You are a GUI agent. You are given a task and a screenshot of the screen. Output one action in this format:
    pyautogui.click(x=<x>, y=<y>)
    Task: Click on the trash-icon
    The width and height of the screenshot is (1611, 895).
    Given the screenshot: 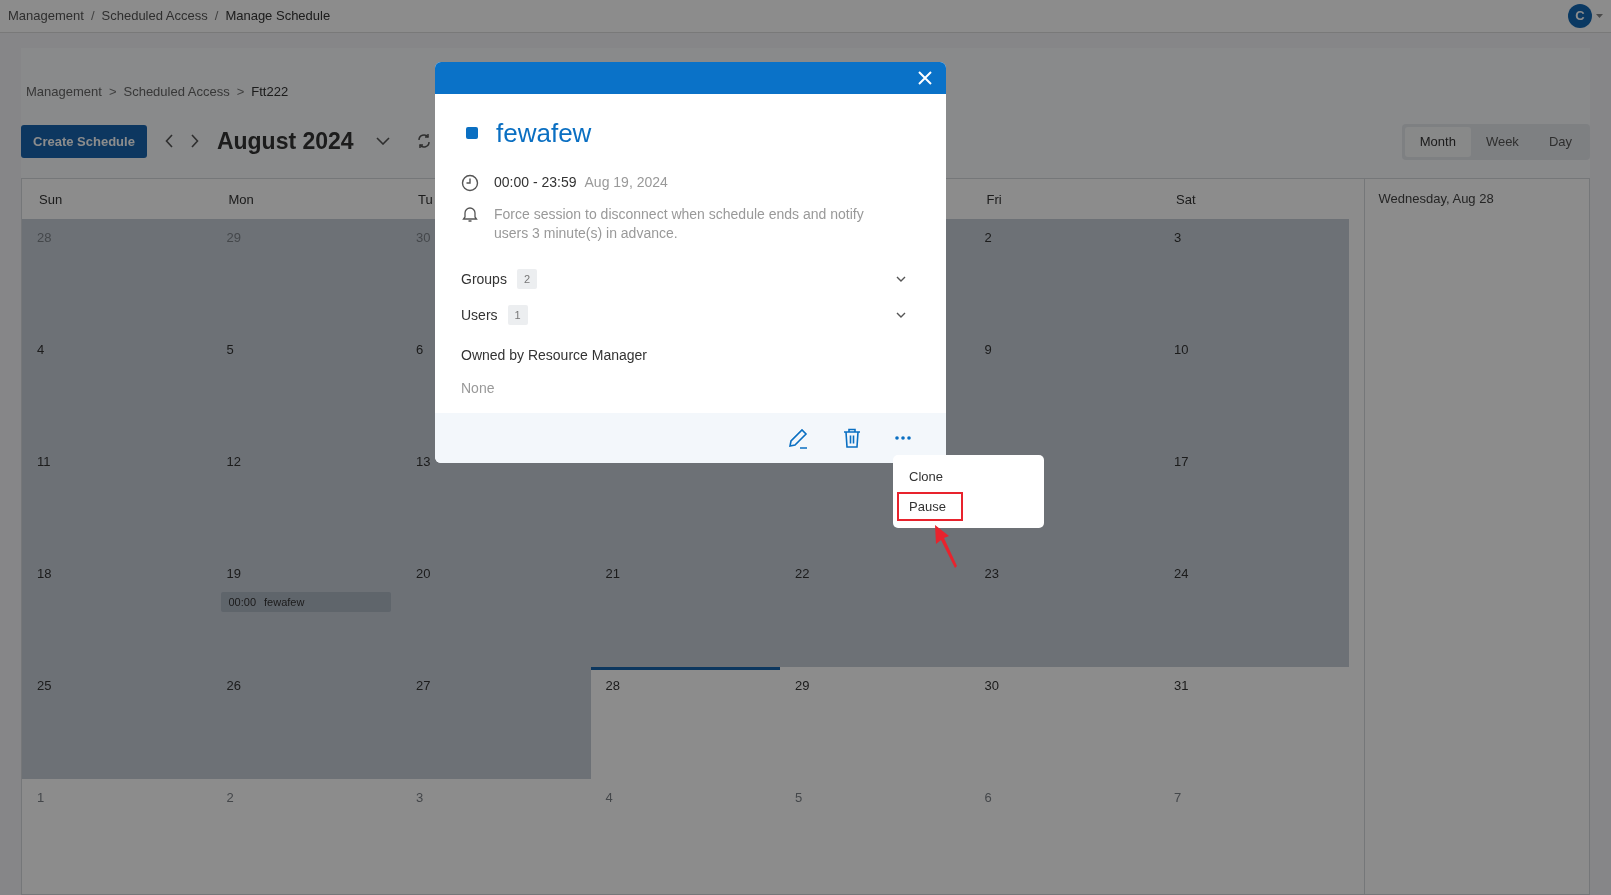 What is the action you would take?
    pyautogui.click(x=852, y=438)
    